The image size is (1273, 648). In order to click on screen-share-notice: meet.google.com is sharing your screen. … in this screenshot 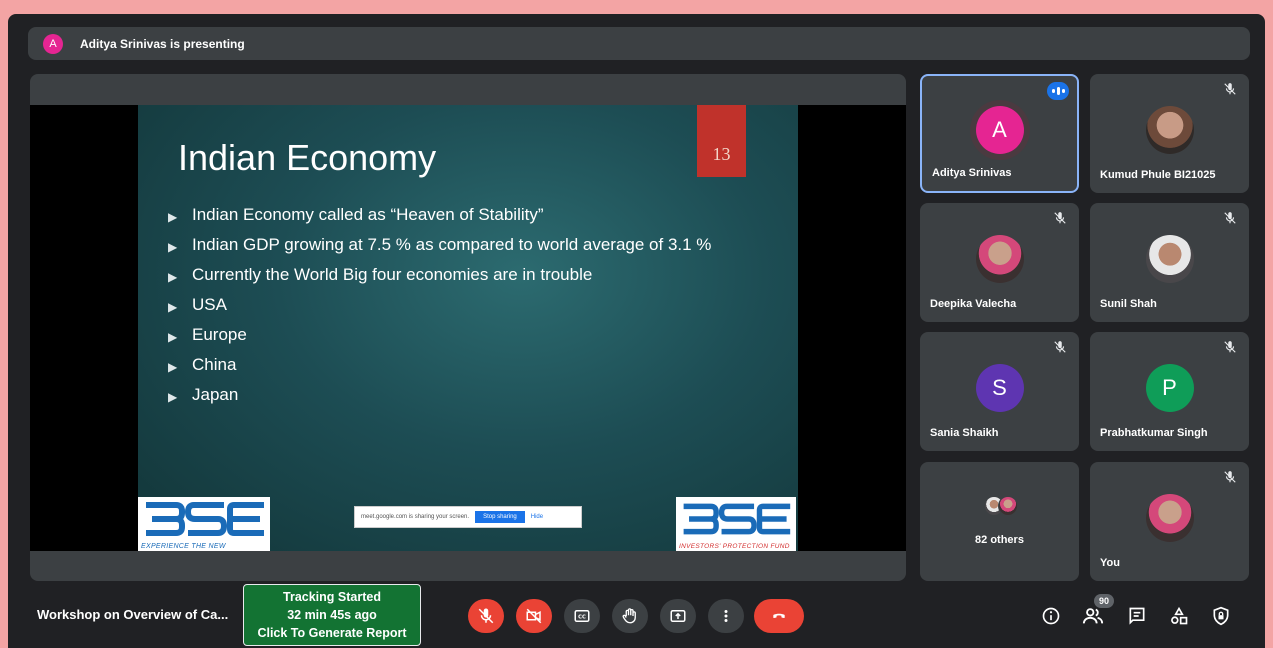, I will do `click(468, 517)`.